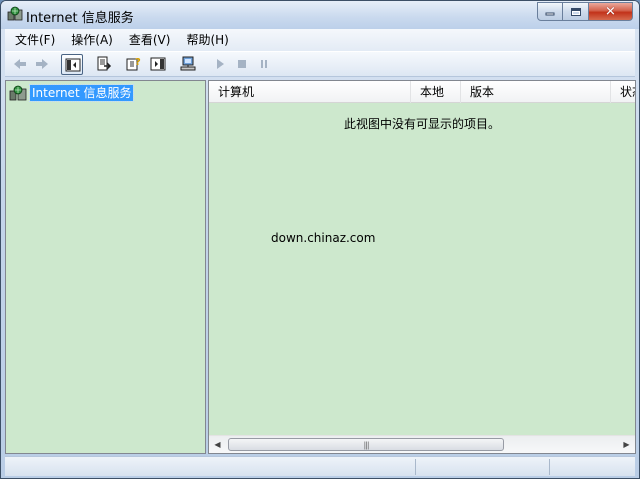  Describe the element at coordinates (15, 14) in the screenshot. I see `iis-app-icon` at that location.